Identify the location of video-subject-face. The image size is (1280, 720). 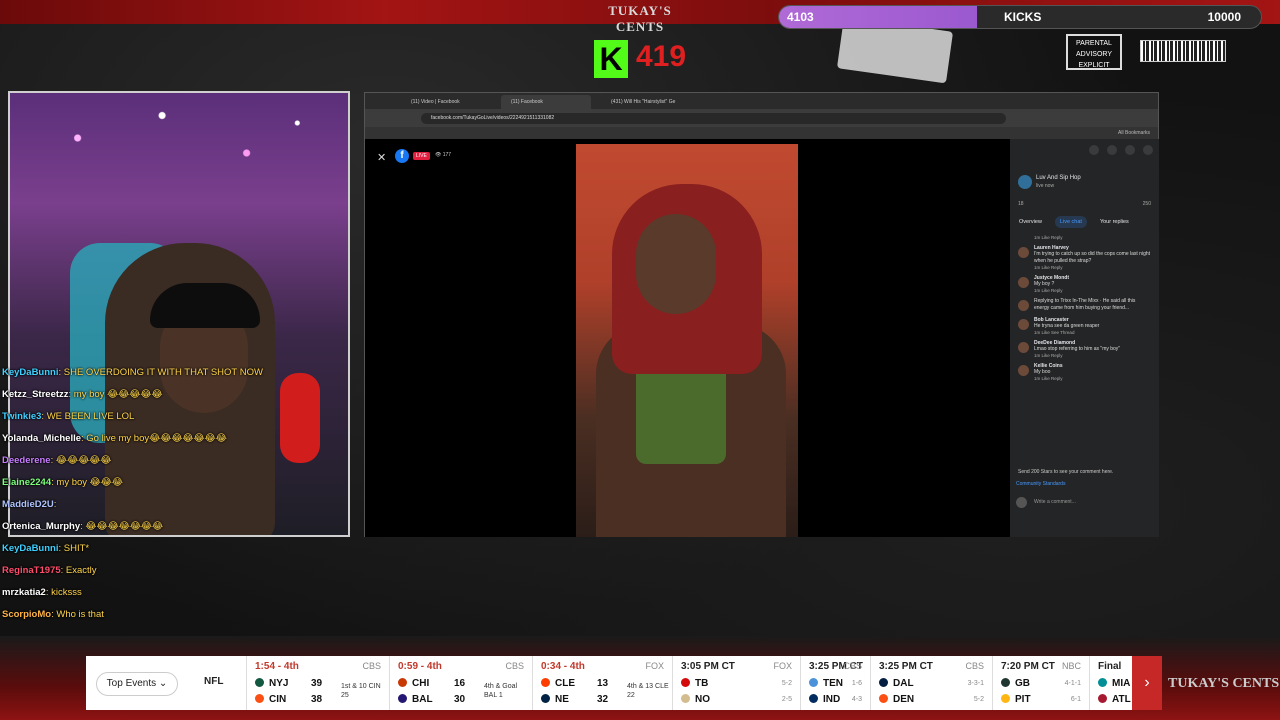
(676, 264).